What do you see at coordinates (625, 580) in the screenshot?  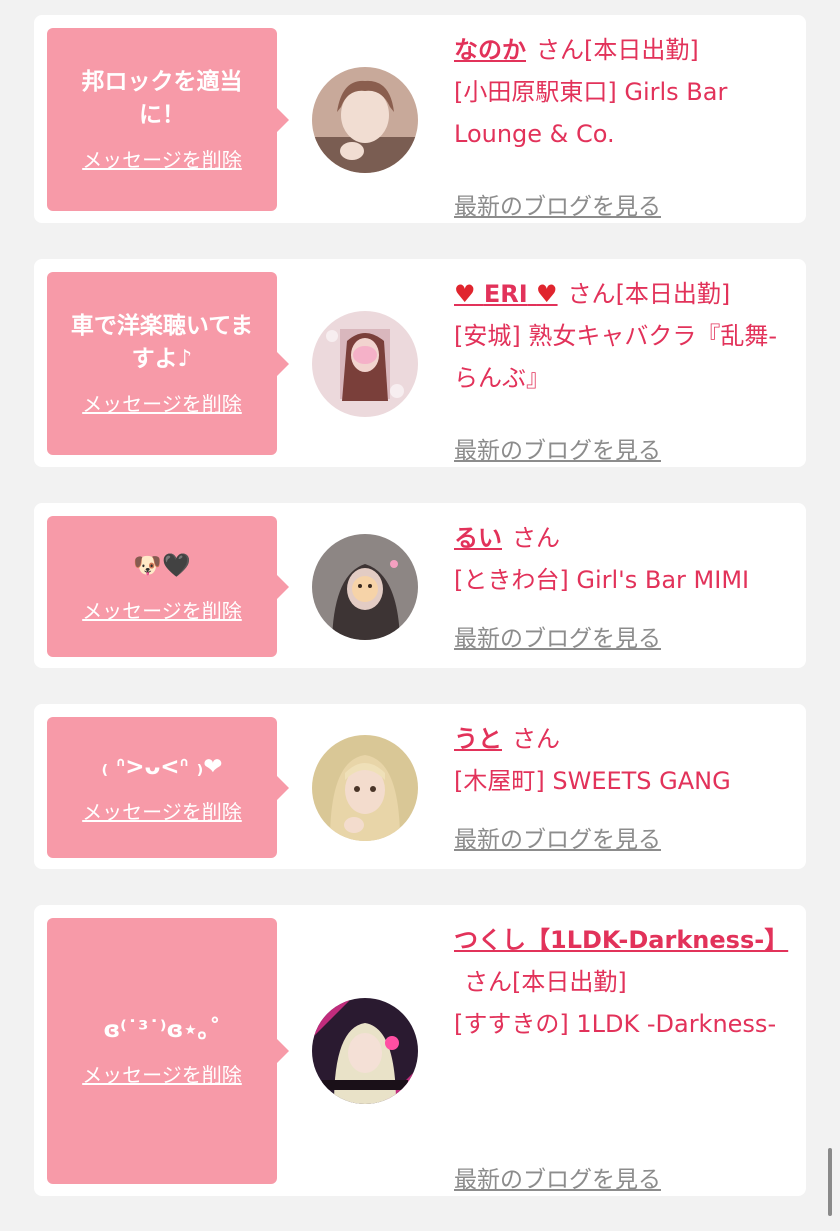 I see `shop-name: [ときわ台] Girl's Bar MIMI` at bounding box center [625, 580].